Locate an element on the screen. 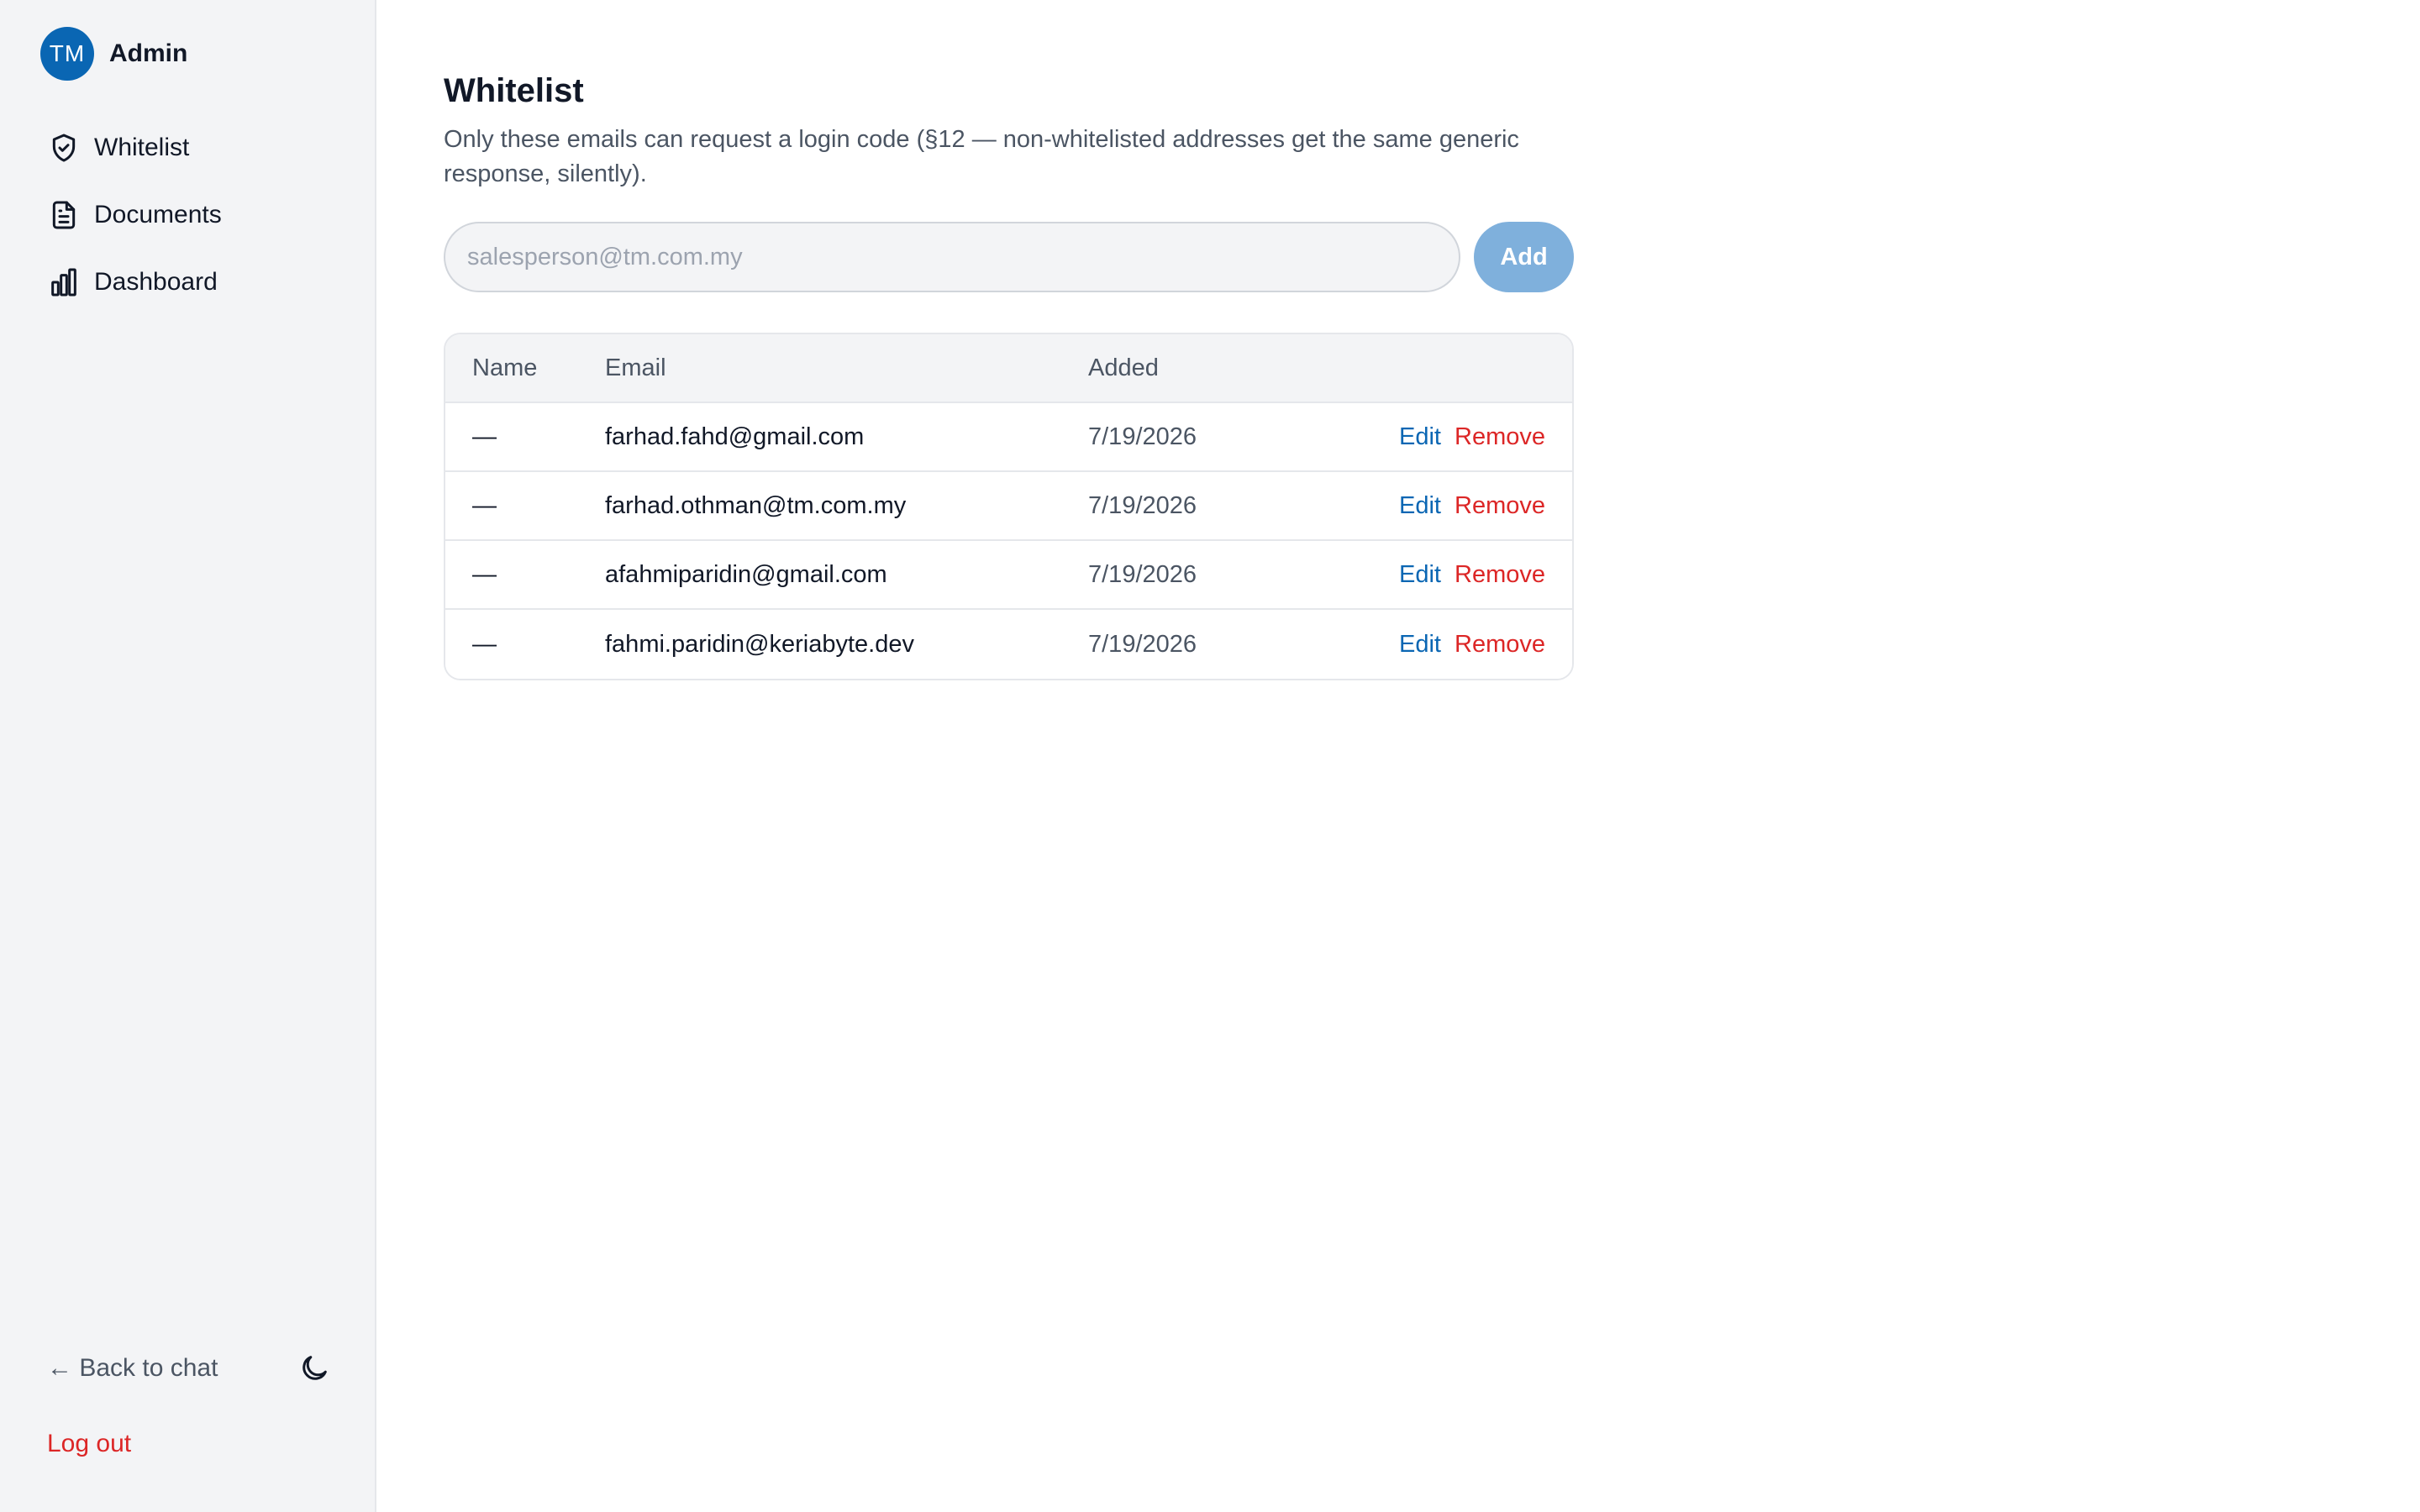  page-title: Whitelist is located at coordinates (514, 90).